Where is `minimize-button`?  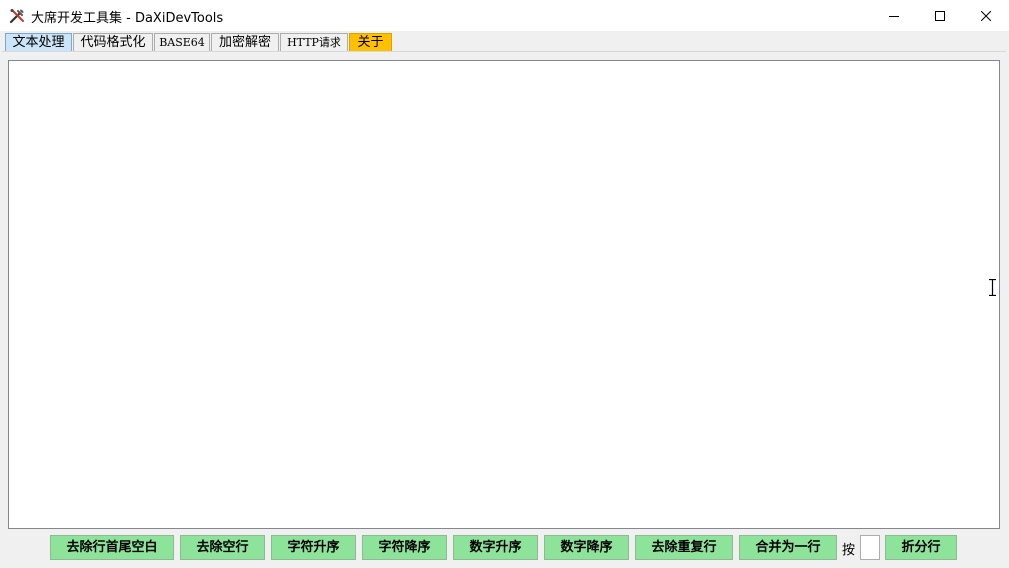 minimize-button is located at coordinates (894, 15).